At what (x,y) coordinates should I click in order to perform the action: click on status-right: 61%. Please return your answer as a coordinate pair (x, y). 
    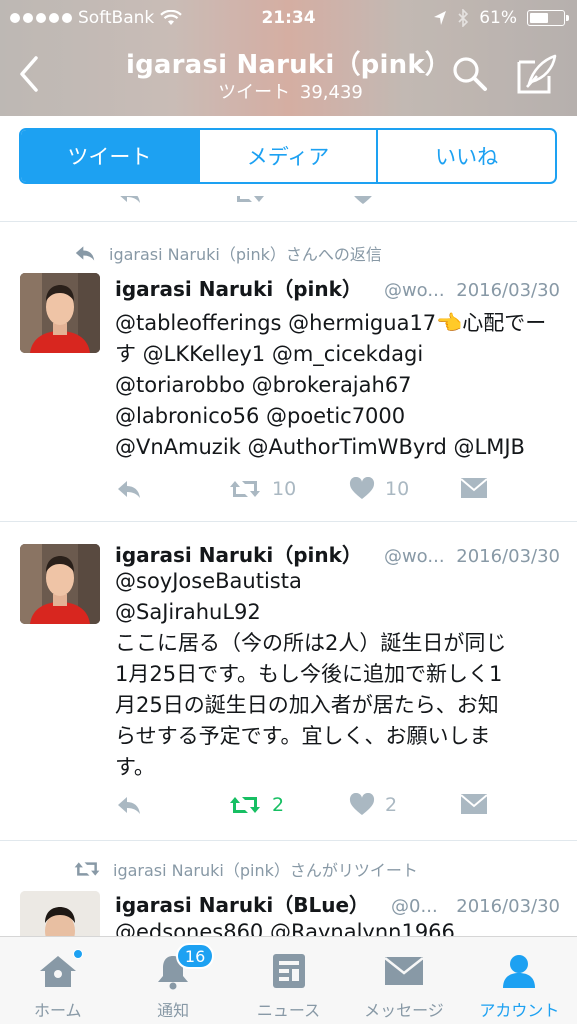
    Looking at the image, I should click on (501, 18).